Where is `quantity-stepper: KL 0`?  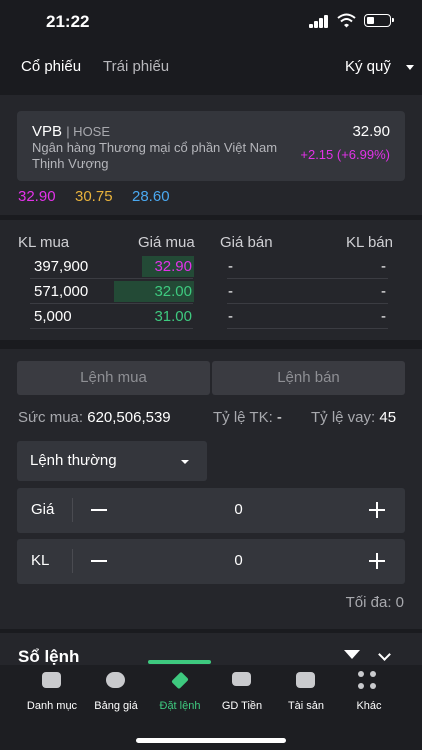 quantity-stepper: KL 0 is located at coordinates (211, 561).